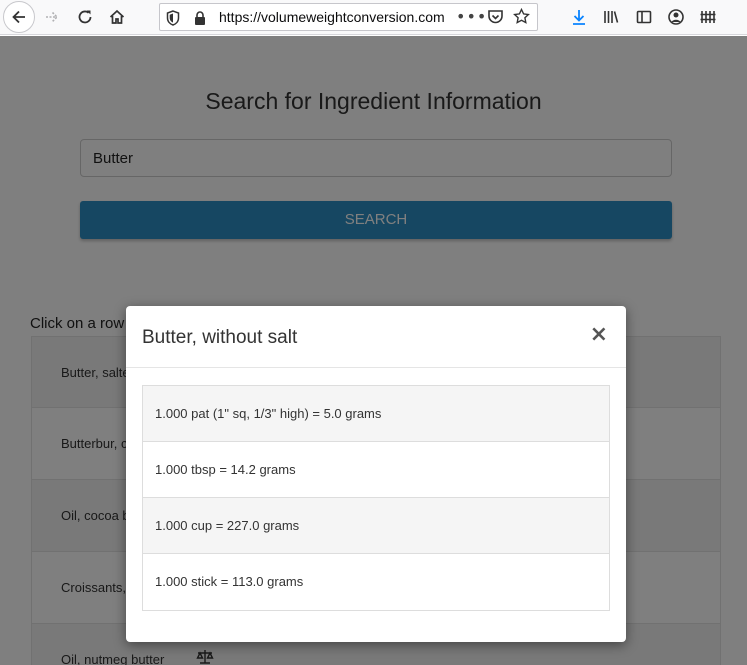 The width and height of the screenshot is (747, 665). What do you see at coordinates (471, 16) in the screenshot?
I see `page-actions-icon: •••` at bounding box center [471, 16].